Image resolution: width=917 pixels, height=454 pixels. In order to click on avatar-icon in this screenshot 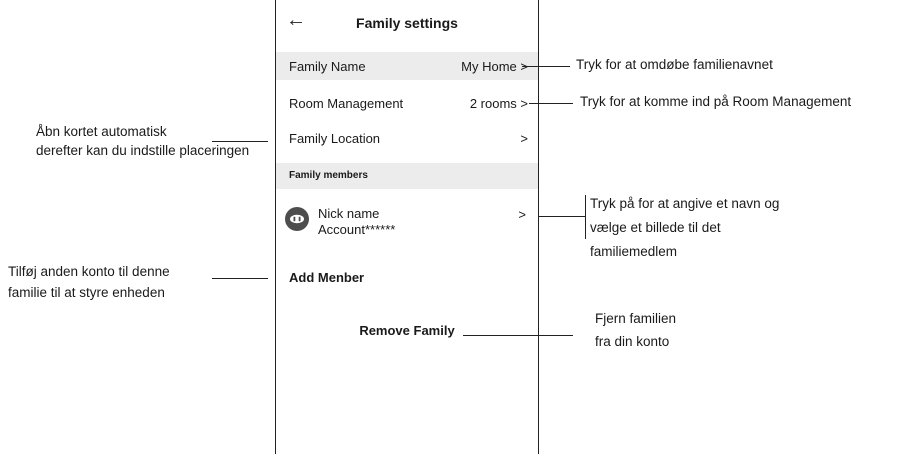, I will do `click(297, 219)`.